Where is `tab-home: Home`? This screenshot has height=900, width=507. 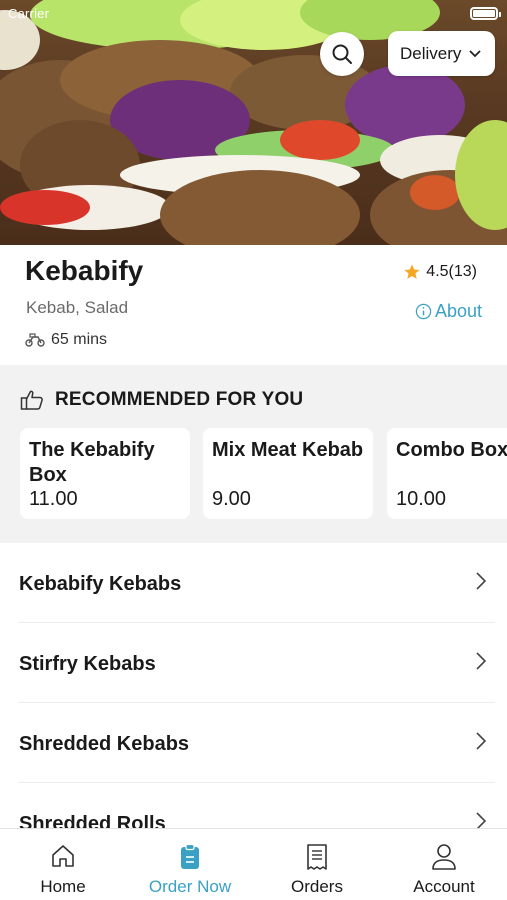
tab-home: Home is located at coordinates (63, 864).